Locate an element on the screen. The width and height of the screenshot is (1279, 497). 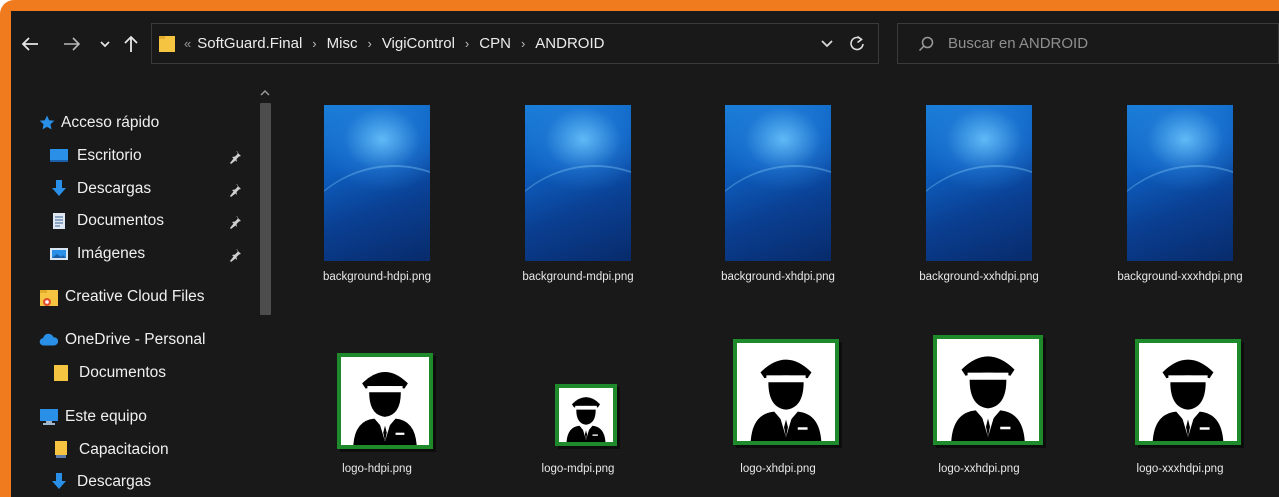
sidebar-item-label: Capacitacion is located at coordinates (124, 449).